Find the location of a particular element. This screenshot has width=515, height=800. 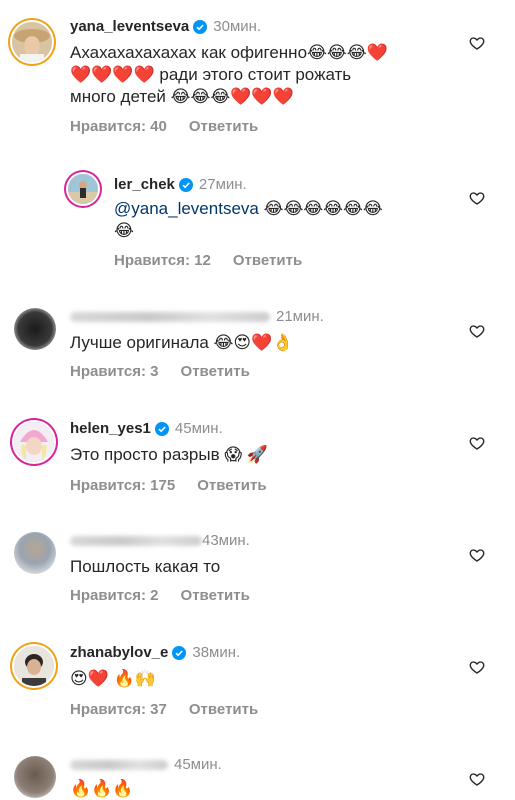

likes-count: Нравится: 175 is located at coordinates (122, 485).